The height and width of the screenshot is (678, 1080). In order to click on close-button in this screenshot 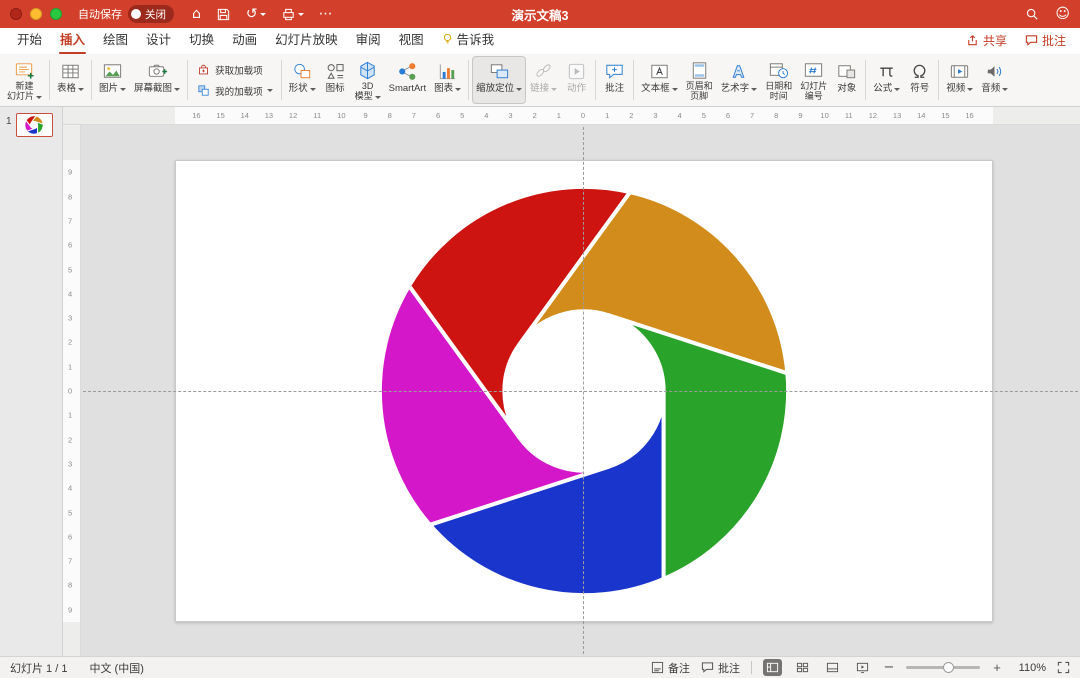, I will do `click(16, 14)`.